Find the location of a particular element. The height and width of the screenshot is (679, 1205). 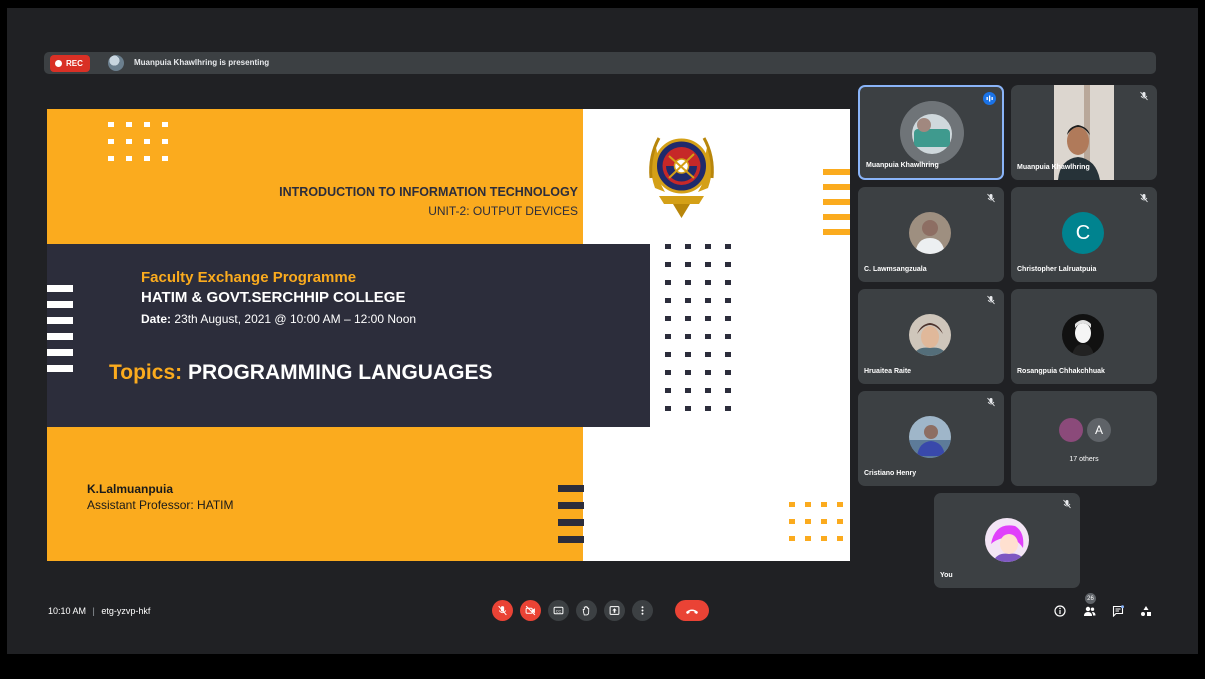

decor-dots-orange is located at coordinates (816, 521).